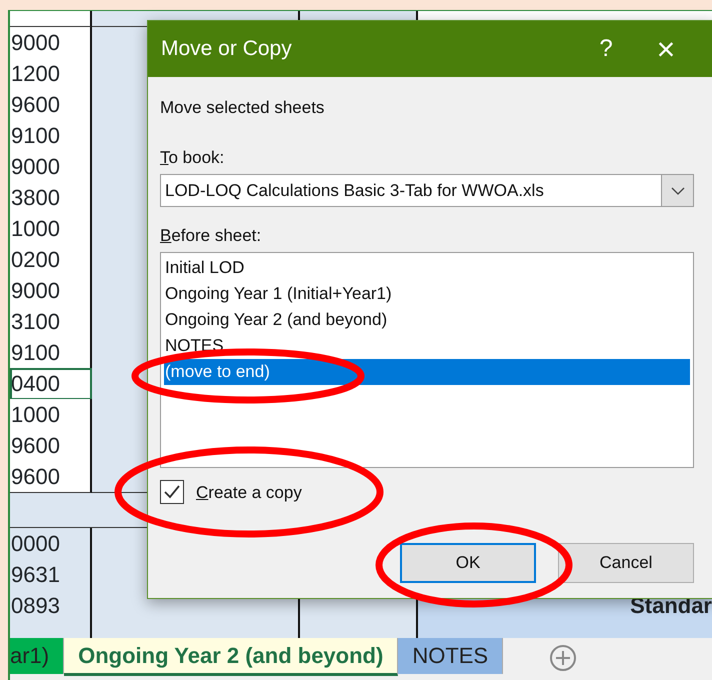  Describe the element at coordinates (51, 606) in the screenshot. I see `table-cell: 0893` at that location.